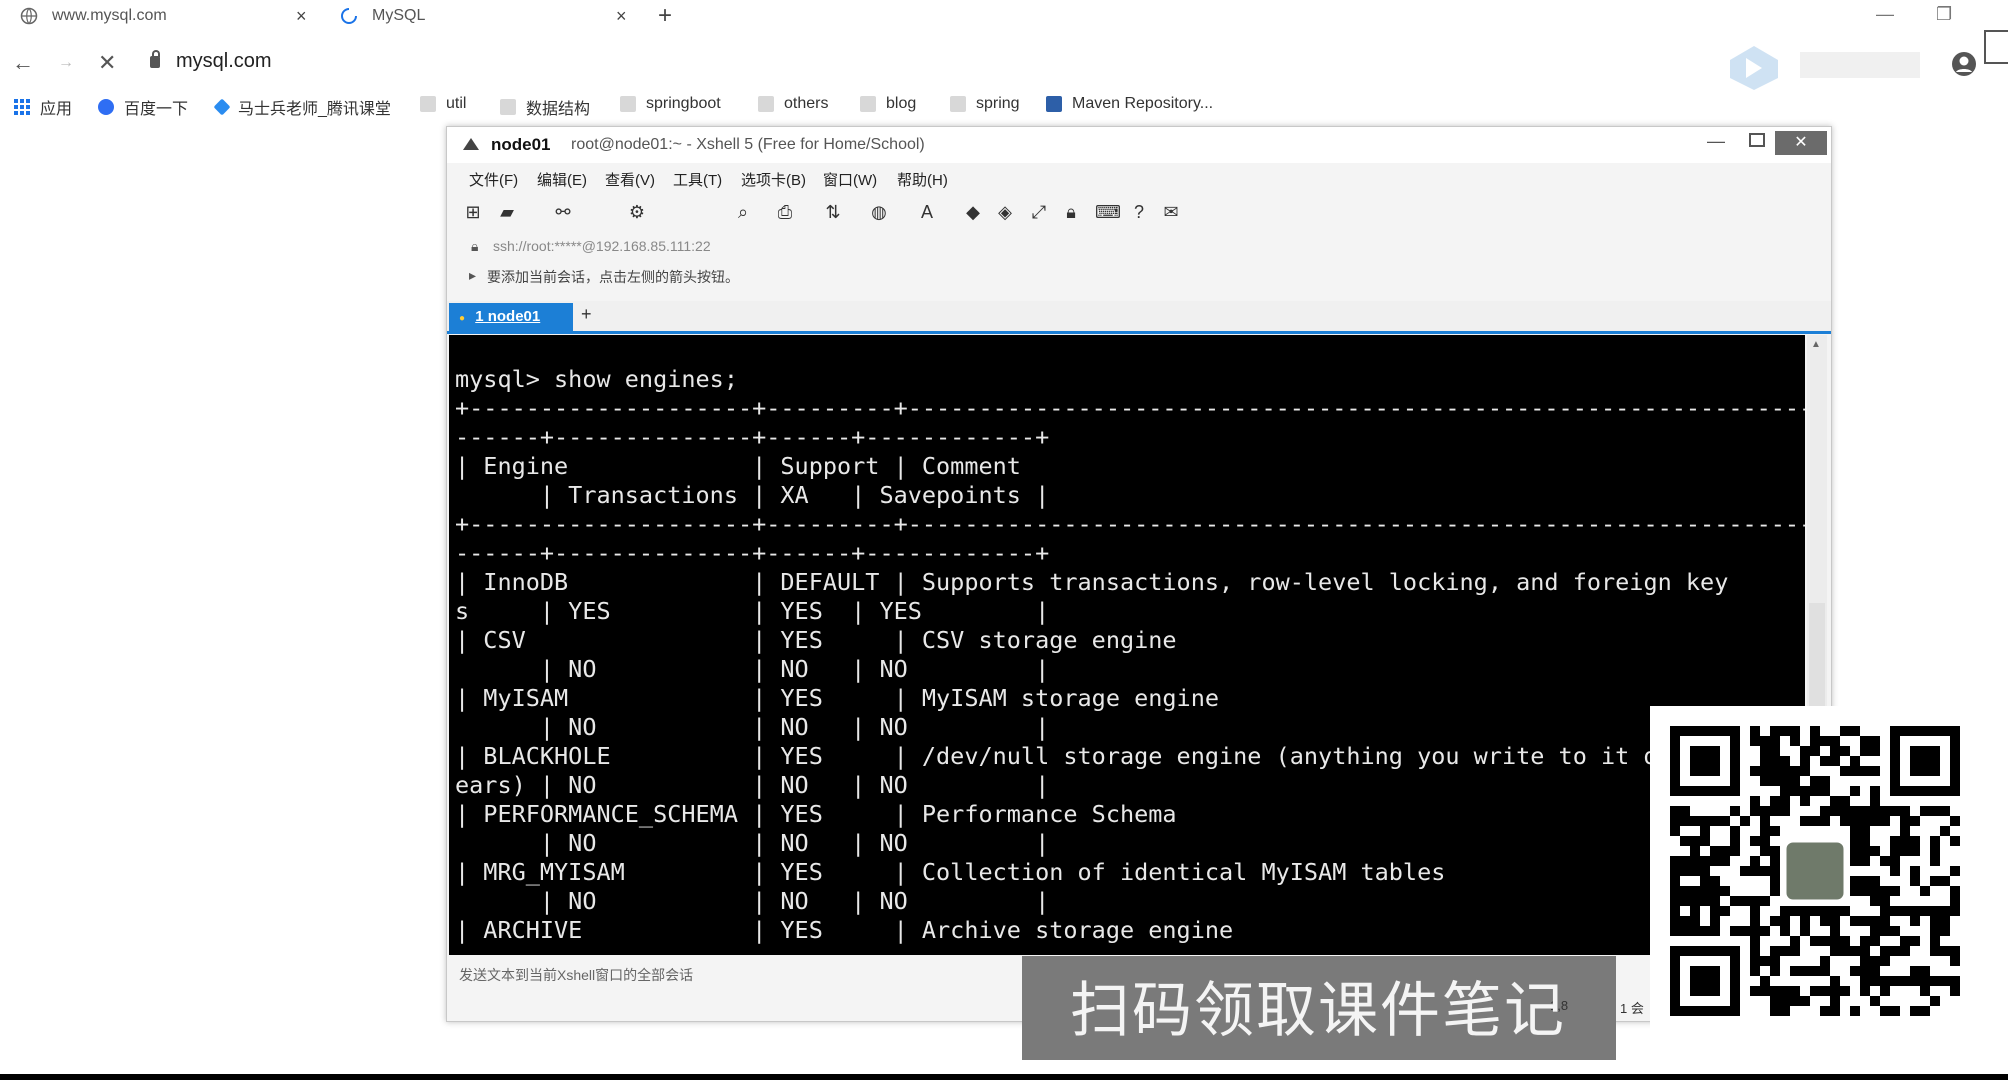 The width and height of the screenshot is (2008, 1080). I want to click on new-tab-button: +, so click(665, 16).